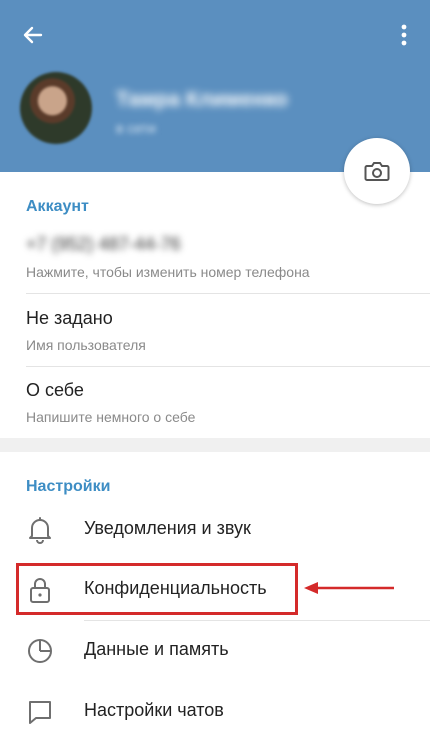 The image size is (430, 740). What do you see at coordinates (55, 390) in the screenshot?
I see `bio-value: О себе` at bounding box center [55, 390].